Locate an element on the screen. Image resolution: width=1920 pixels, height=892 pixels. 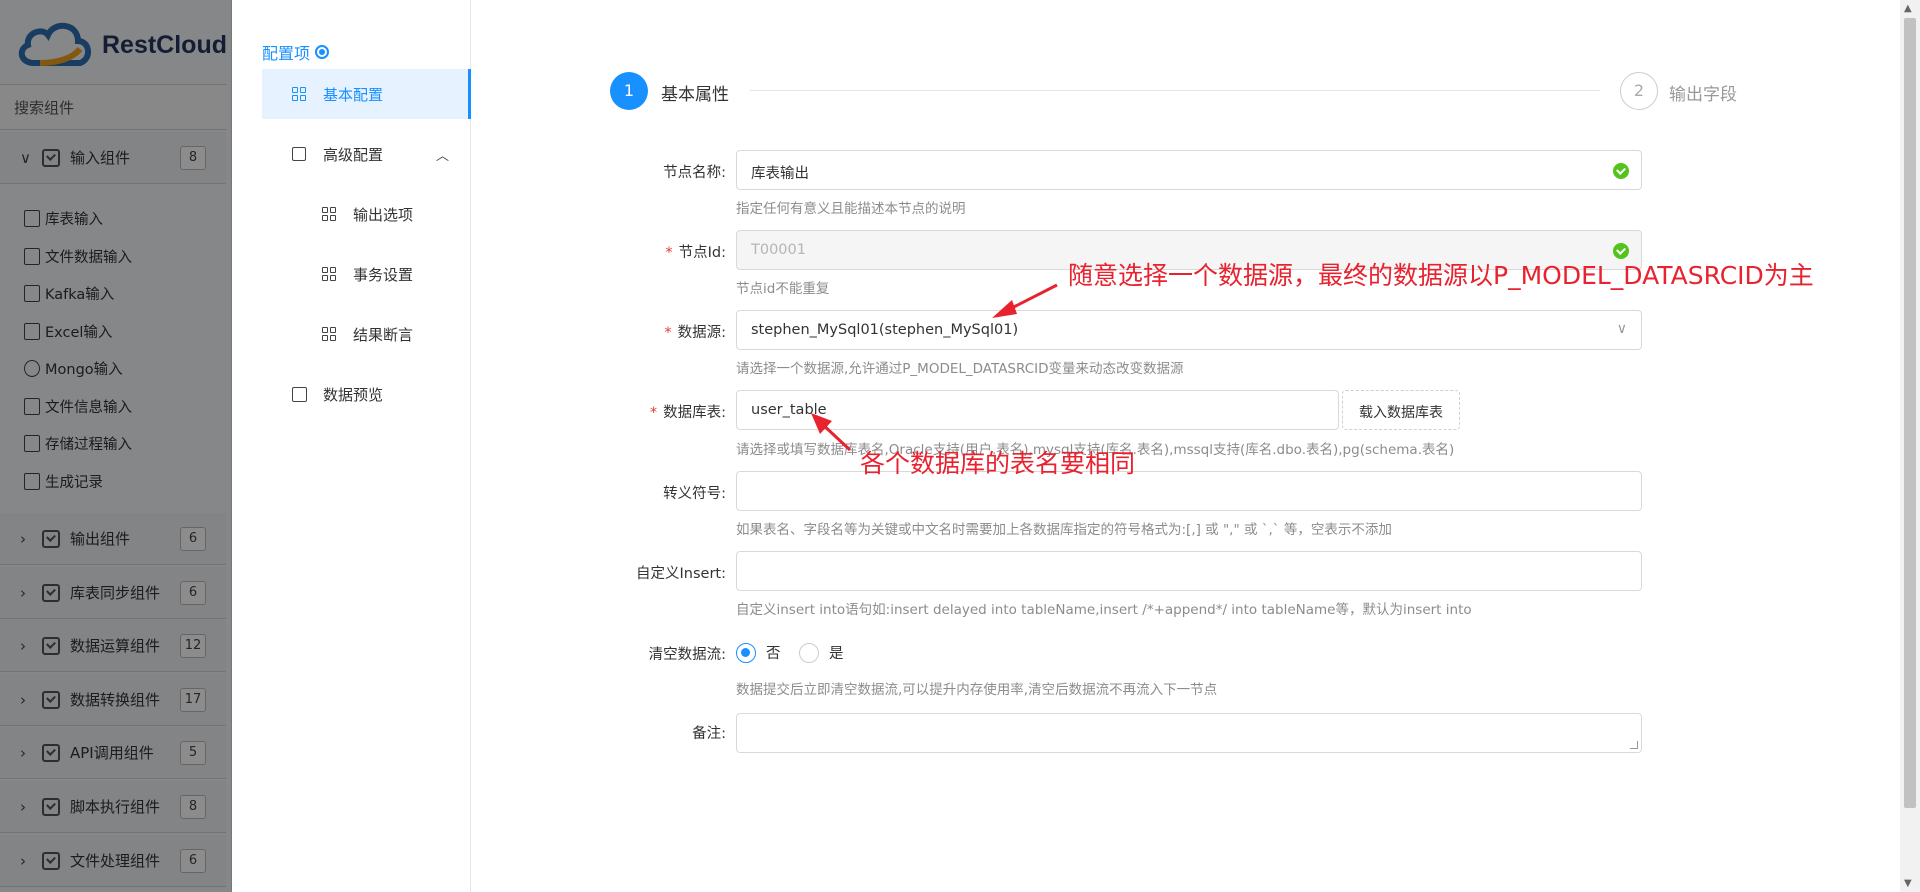
group-file-components: › 文件处理组件 6 is located at coordinates (113, 861).